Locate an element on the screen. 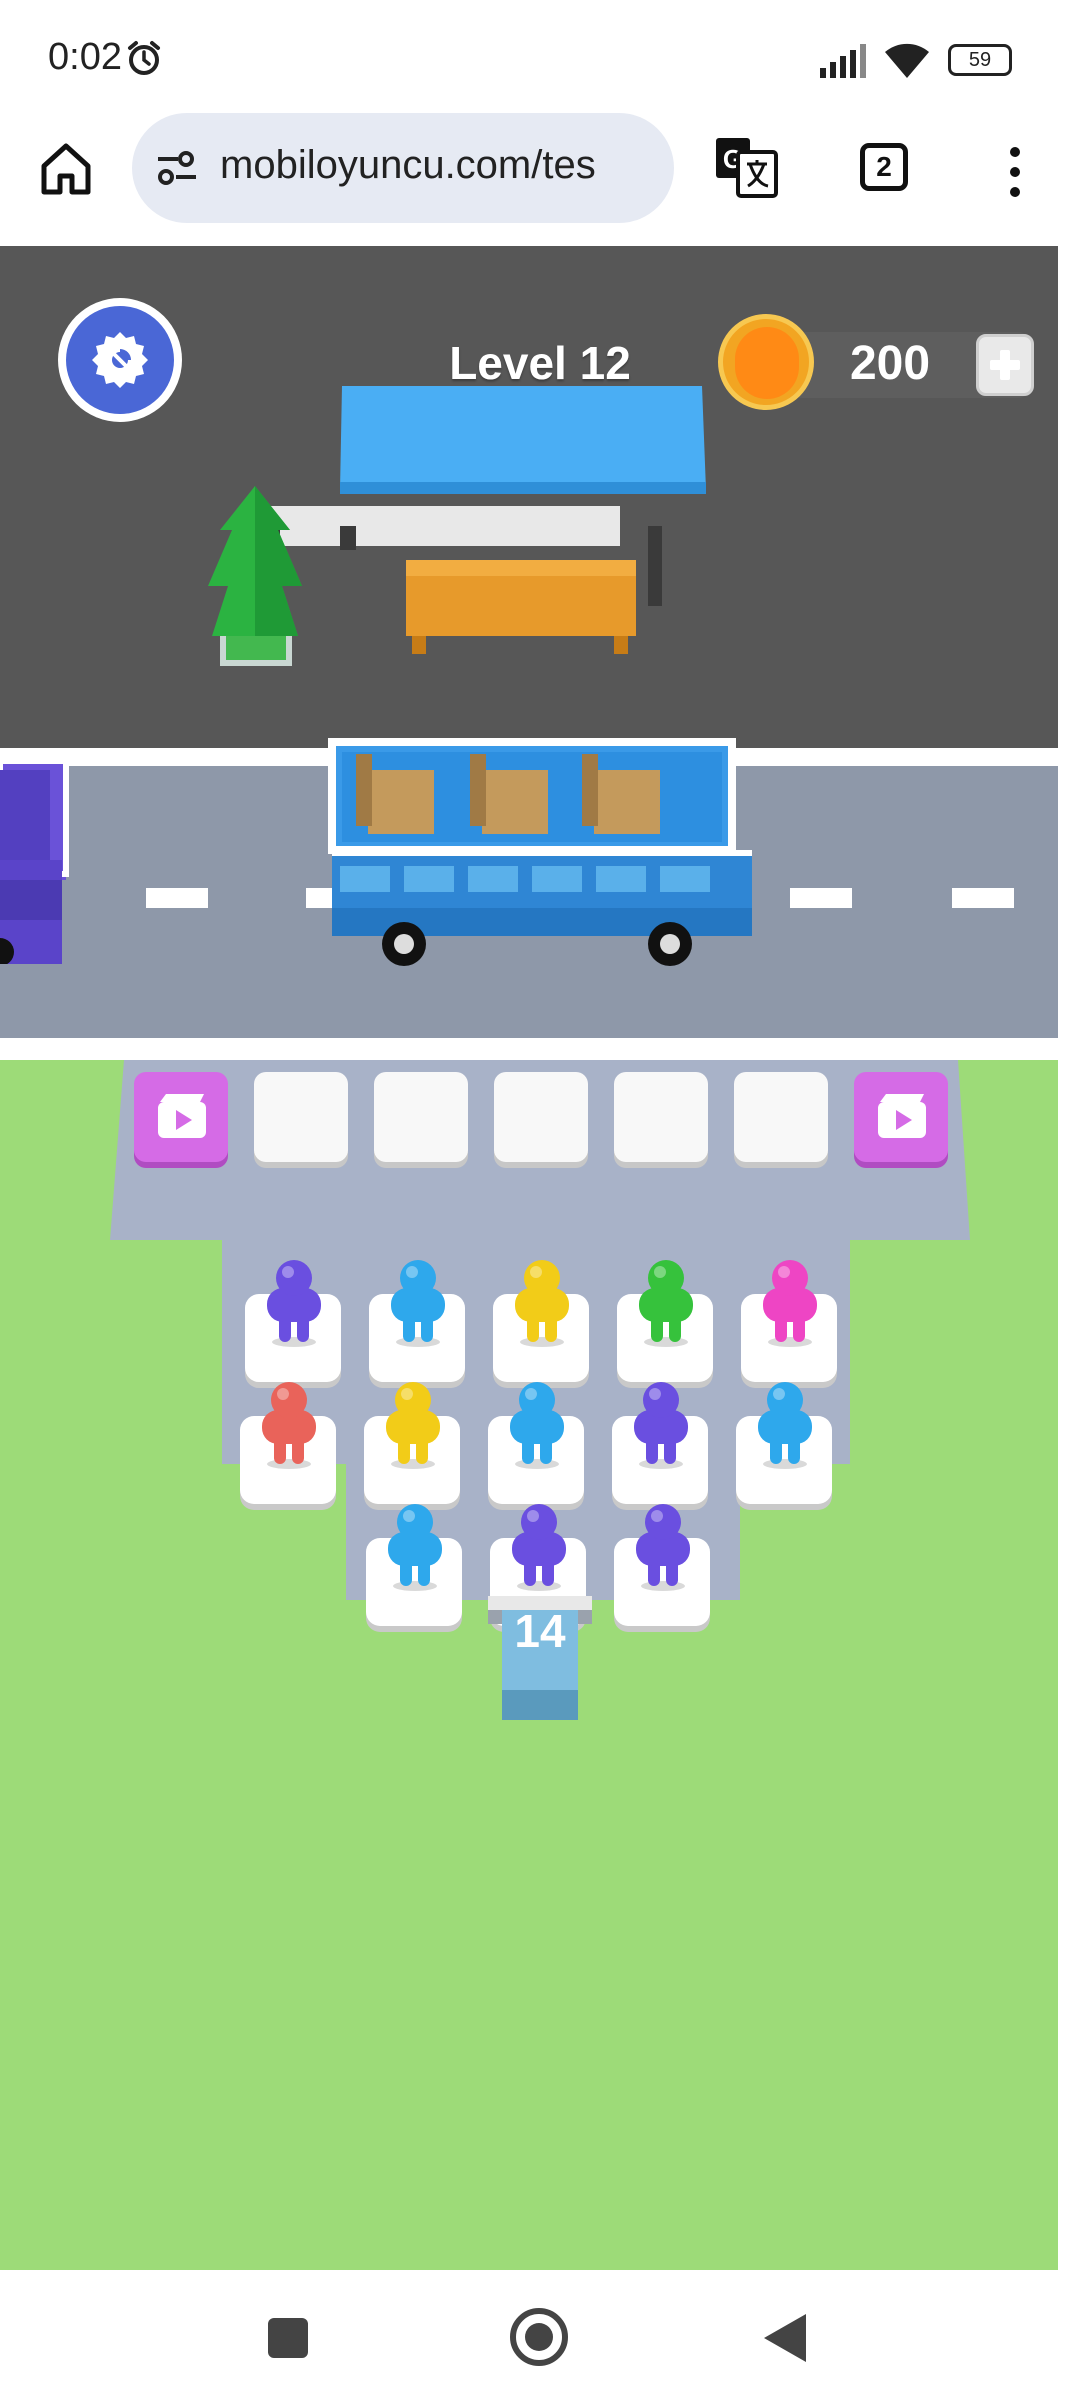 Image resolution: width=1080 pixels, height=2400 pixels. coin-icon is located at coordinates (766, 362).